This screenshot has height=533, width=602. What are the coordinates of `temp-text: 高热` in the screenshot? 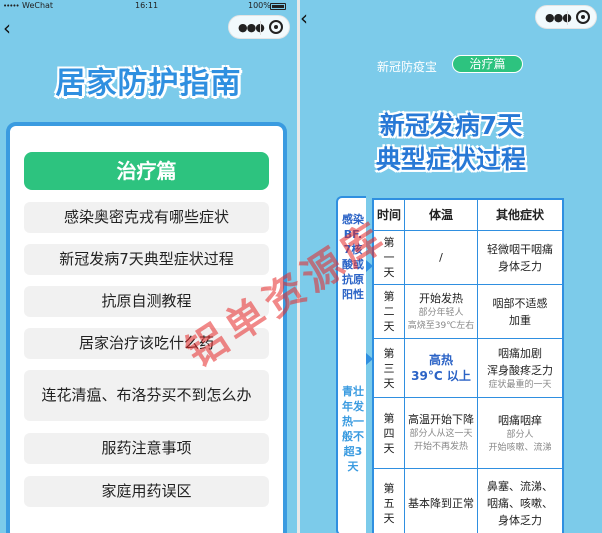 It's located at (440, 360).